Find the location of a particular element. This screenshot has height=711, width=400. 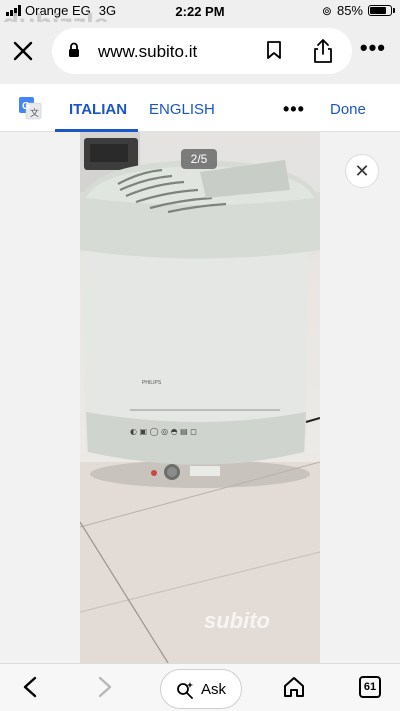

bookmark-icon is located at coordinates (274, 50).